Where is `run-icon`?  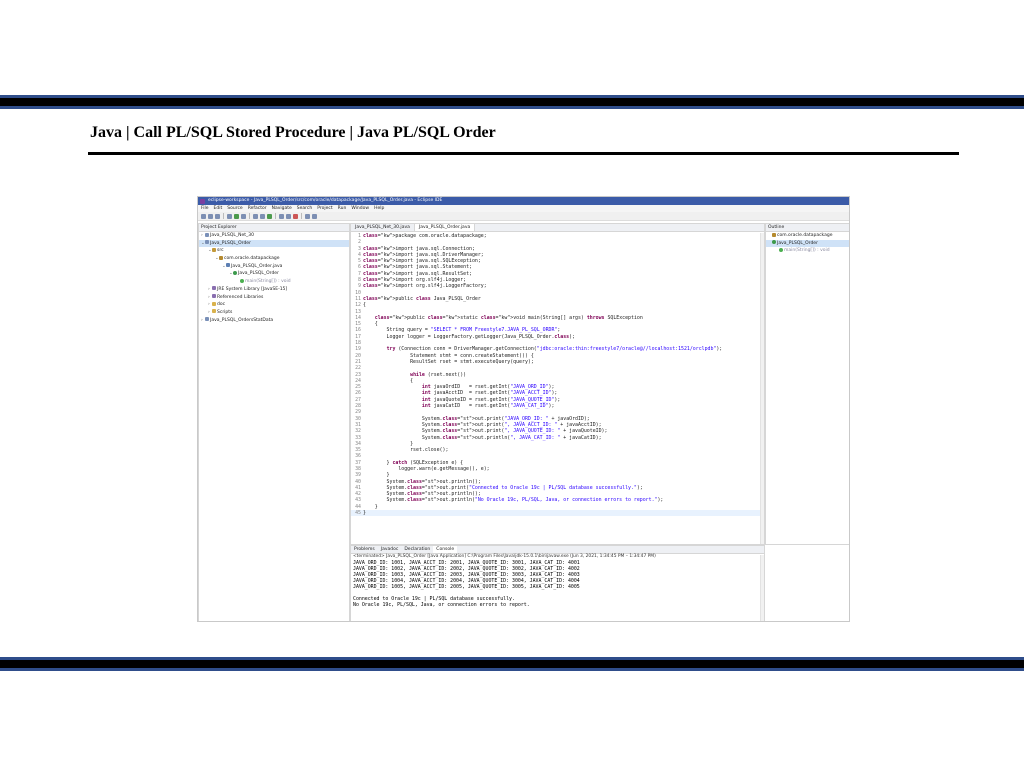 run-icon is located at coordinates (236, 216).